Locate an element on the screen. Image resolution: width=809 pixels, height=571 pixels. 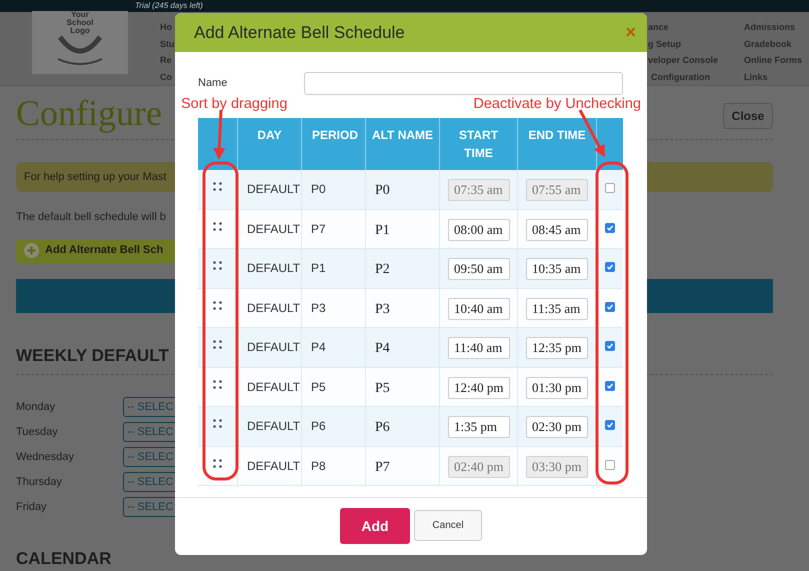
day-label: Monday is located at coordinates (36, 407).